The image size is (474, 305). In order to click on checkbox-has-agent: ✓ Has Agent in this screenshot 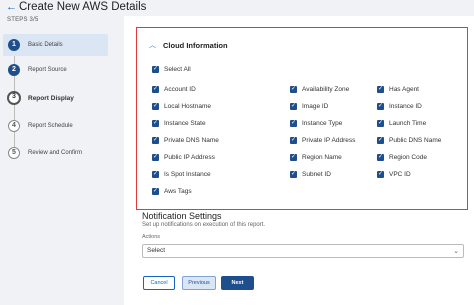, I will do `click(398, 89)`.